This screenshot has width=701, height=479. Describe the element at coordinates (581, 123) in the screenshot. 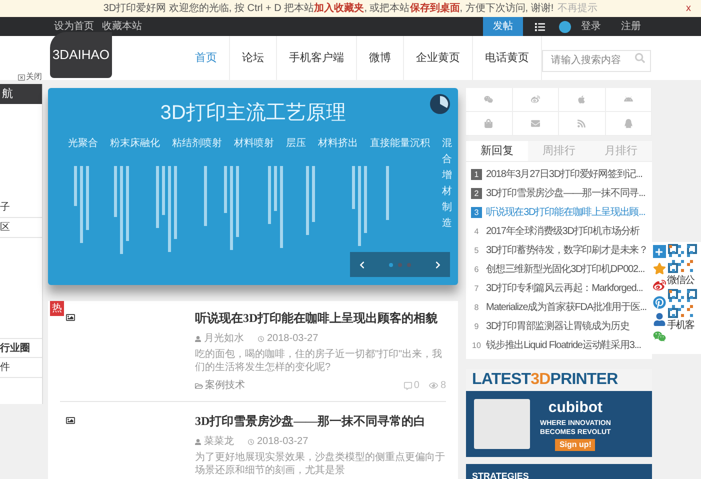

I see `rss-icon` at that location.